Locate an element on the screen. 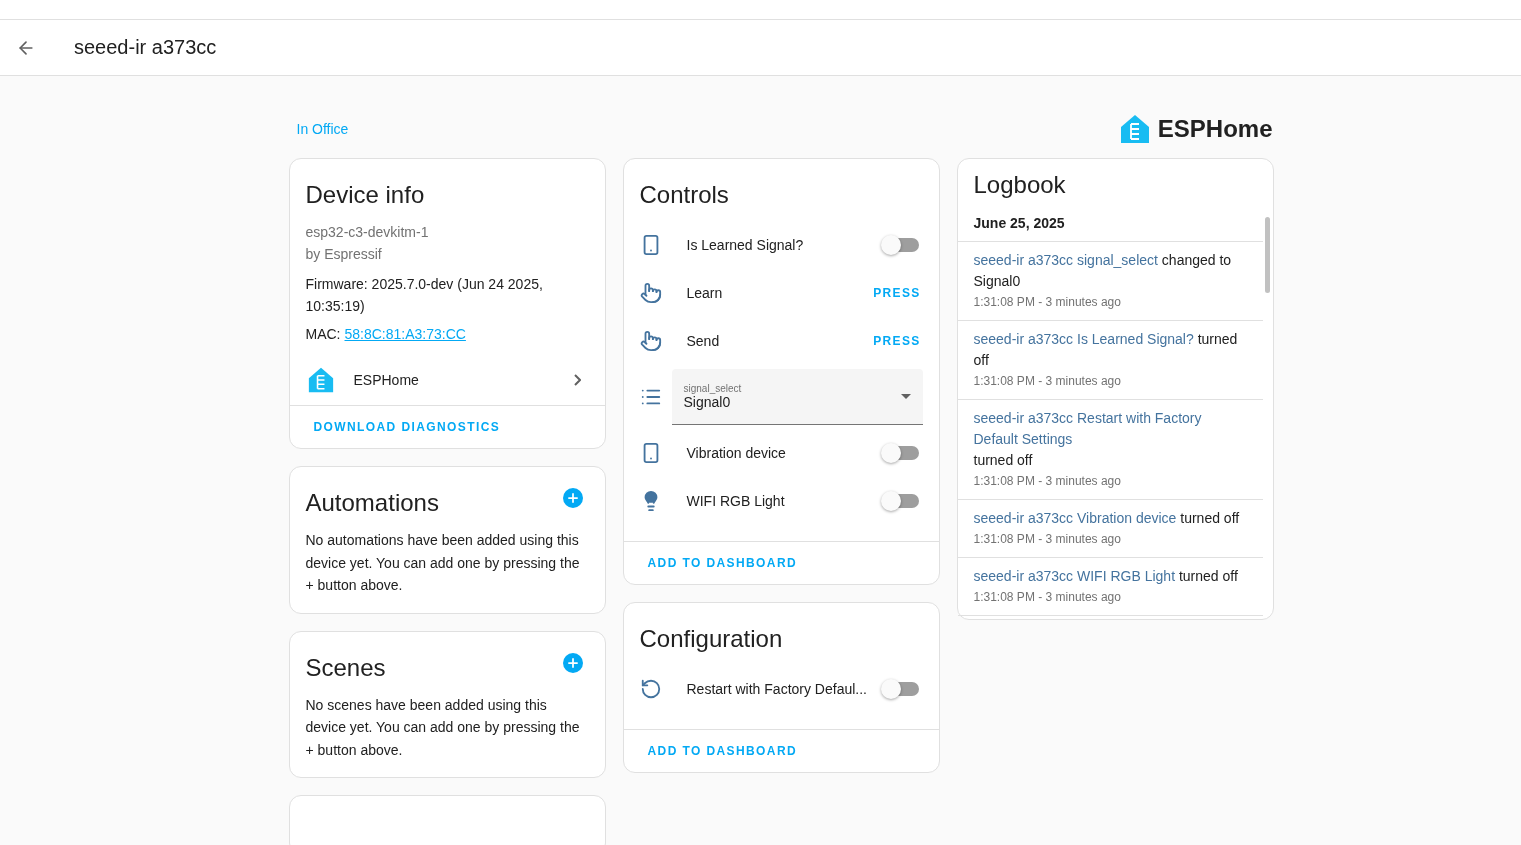 The height and width of the screenshot is (845, 1521). device-model: esp32-c3-devkitm-1 is located at coordinates (367, 232).